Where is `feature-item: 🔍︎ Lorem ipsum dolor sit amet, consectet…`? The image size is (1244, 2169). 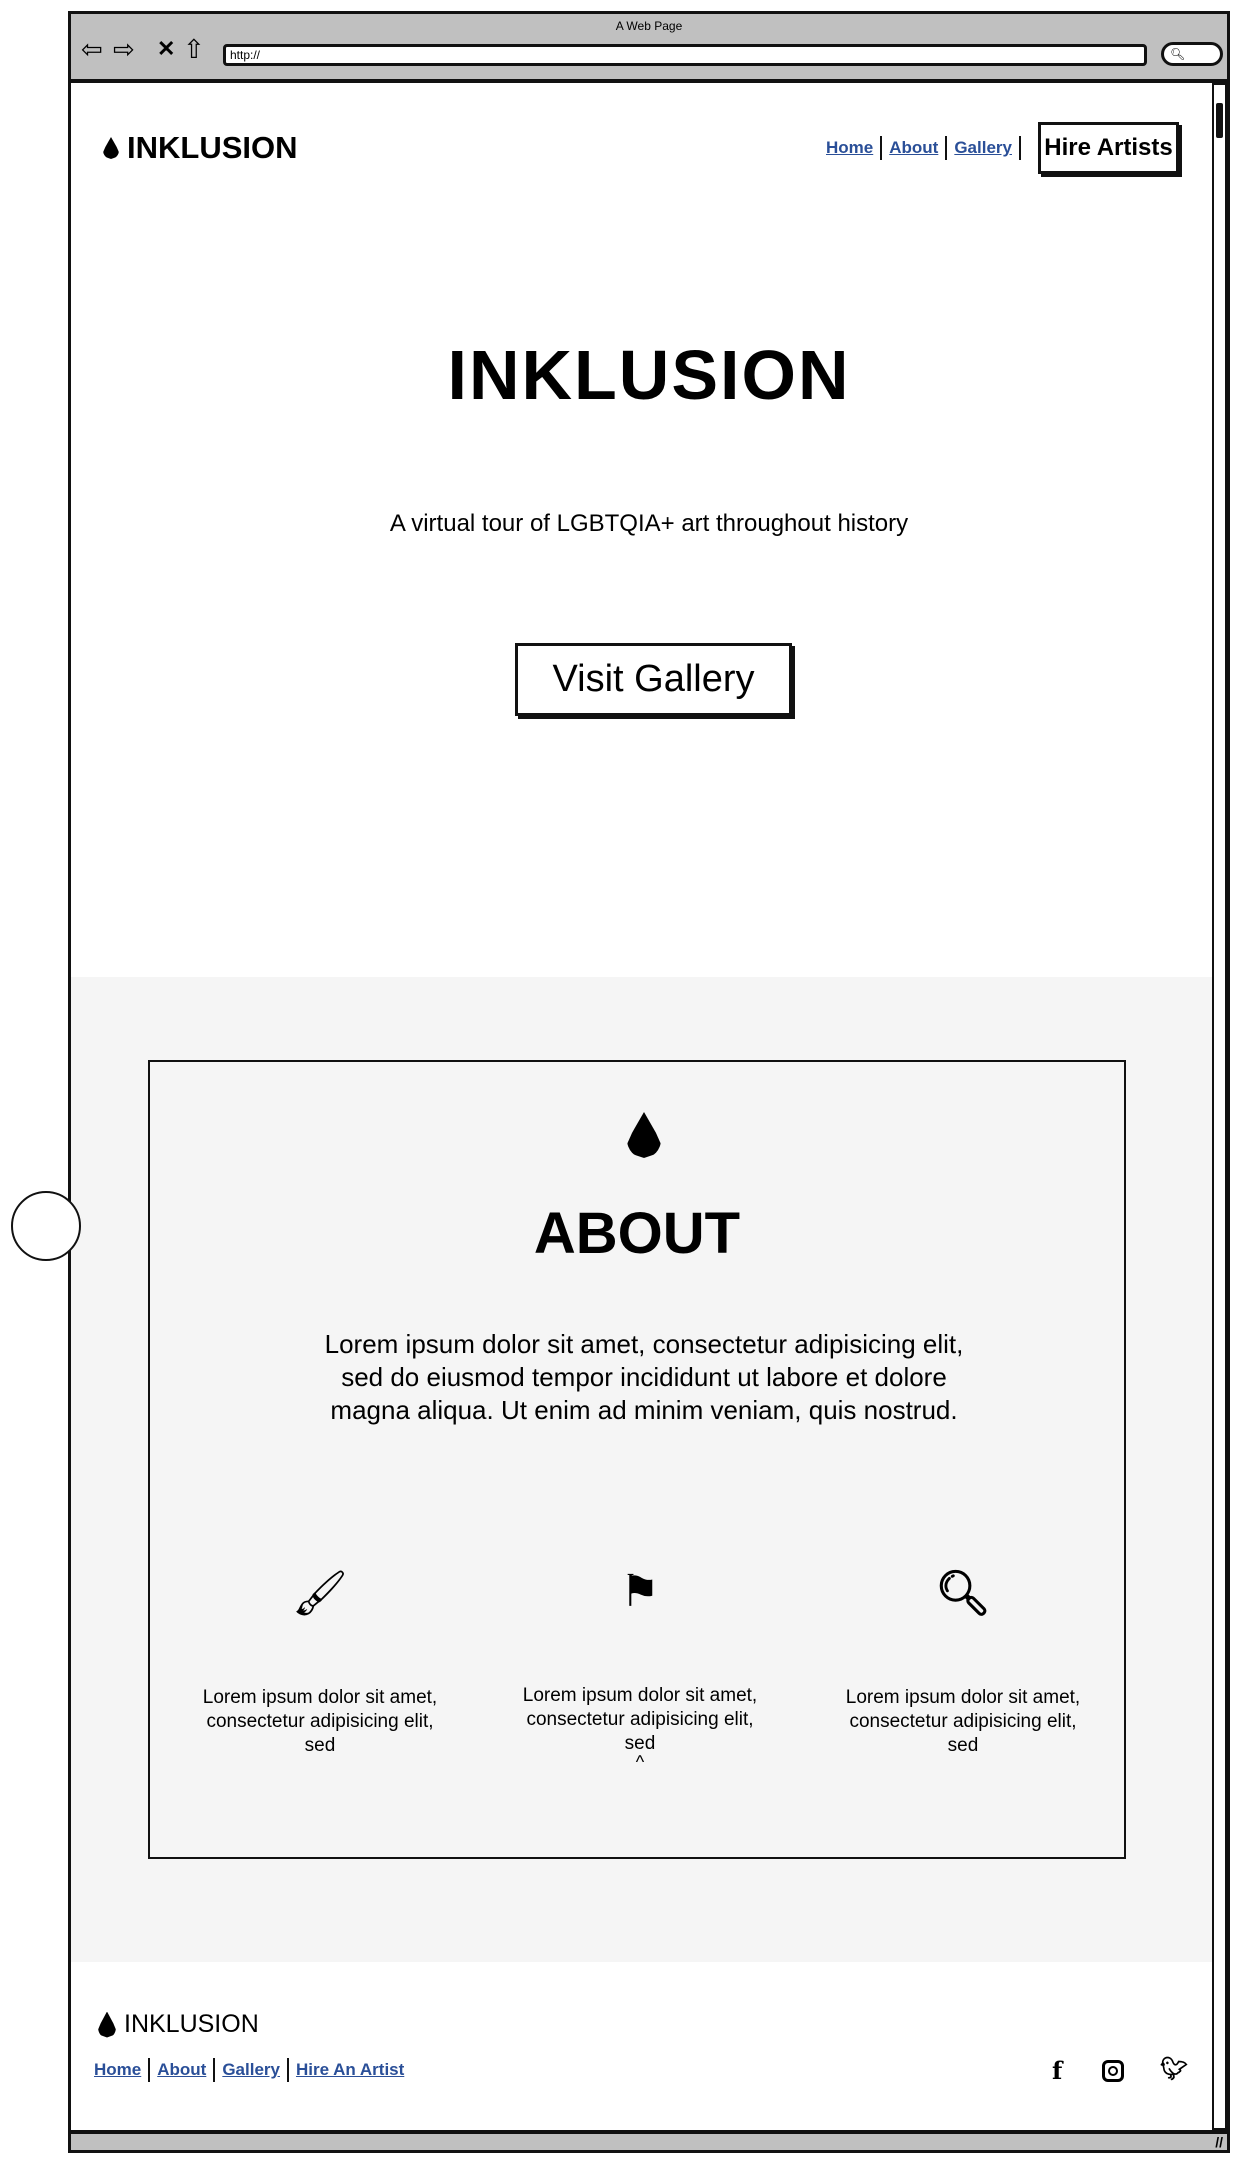 feature-item: 🔍︎ Lorem ipsum dolor sit amet, consectet… is located at coordinates (963, 1664).